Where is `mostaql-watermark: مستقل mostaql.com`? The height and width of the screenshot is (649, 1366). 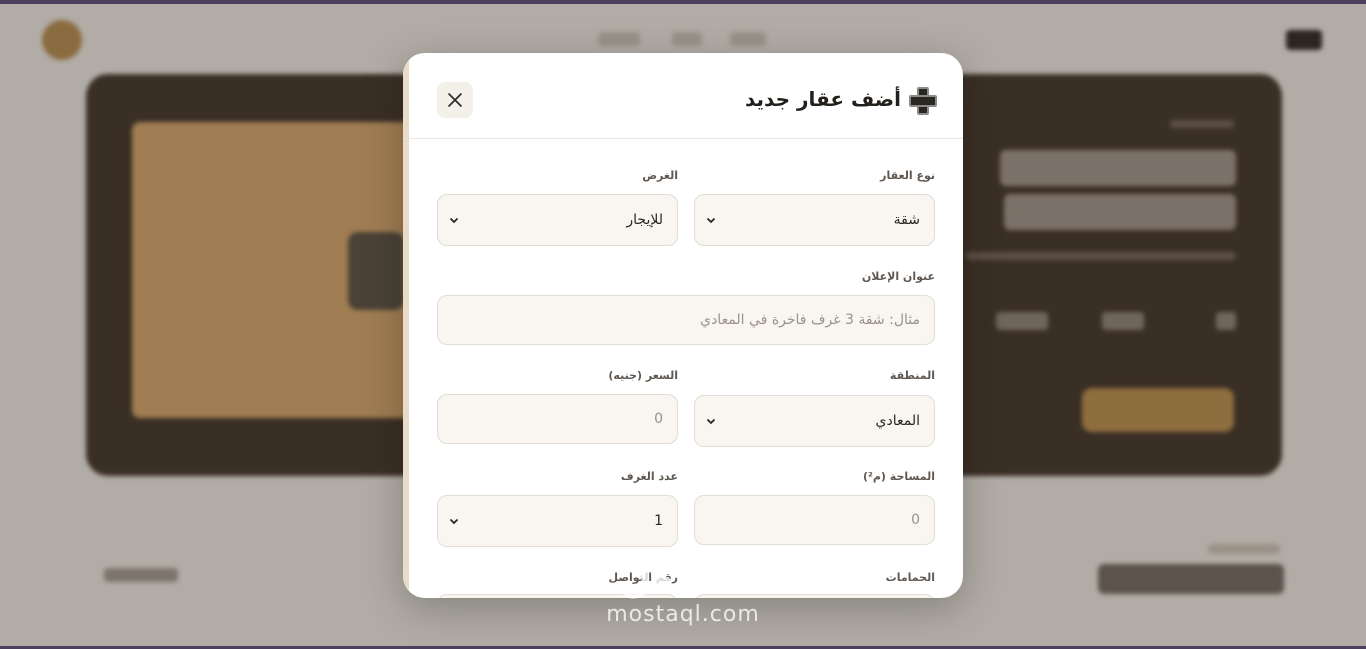
mostaql-watermark: مستقل mostaql.com is located at coordinates (683, 595).